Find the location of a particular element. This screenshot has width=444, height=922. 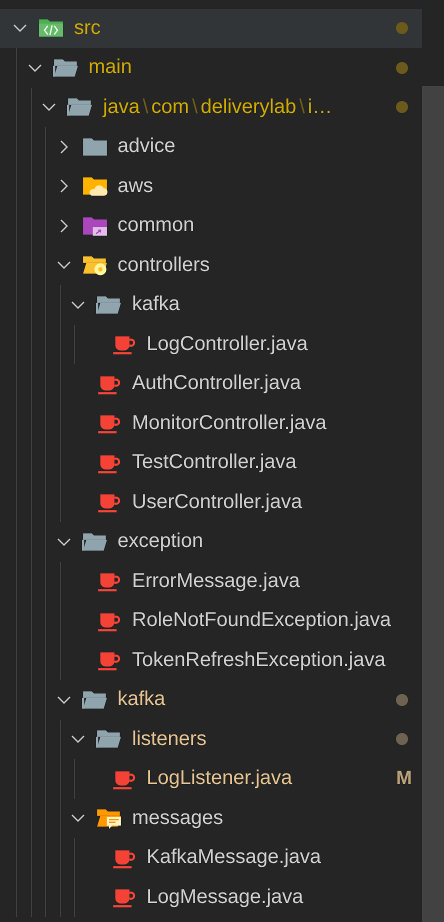

file-name: TestController.java is located at coordinates (214, 462).